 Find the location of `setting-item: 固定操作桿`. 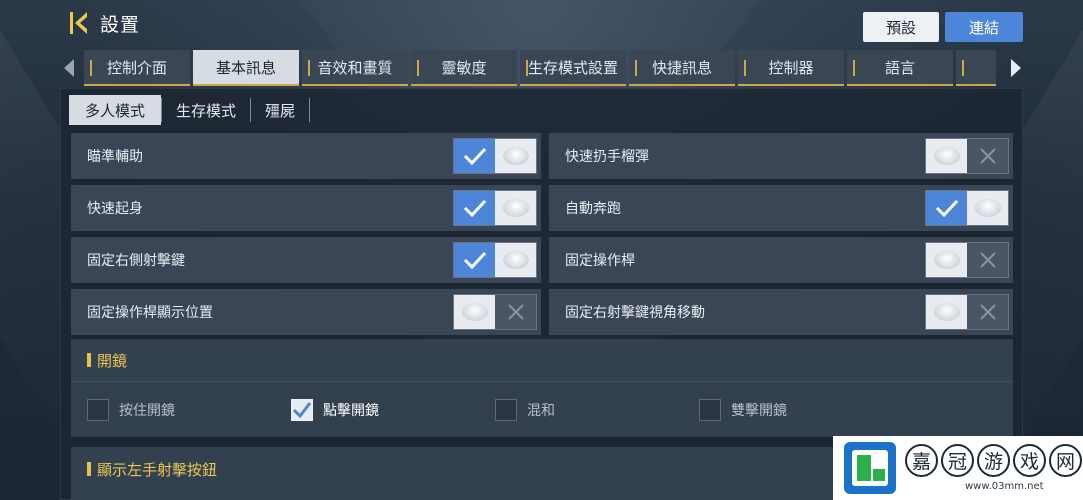

setting-item: 固定操作桿 is located at coordinates (781, 260).